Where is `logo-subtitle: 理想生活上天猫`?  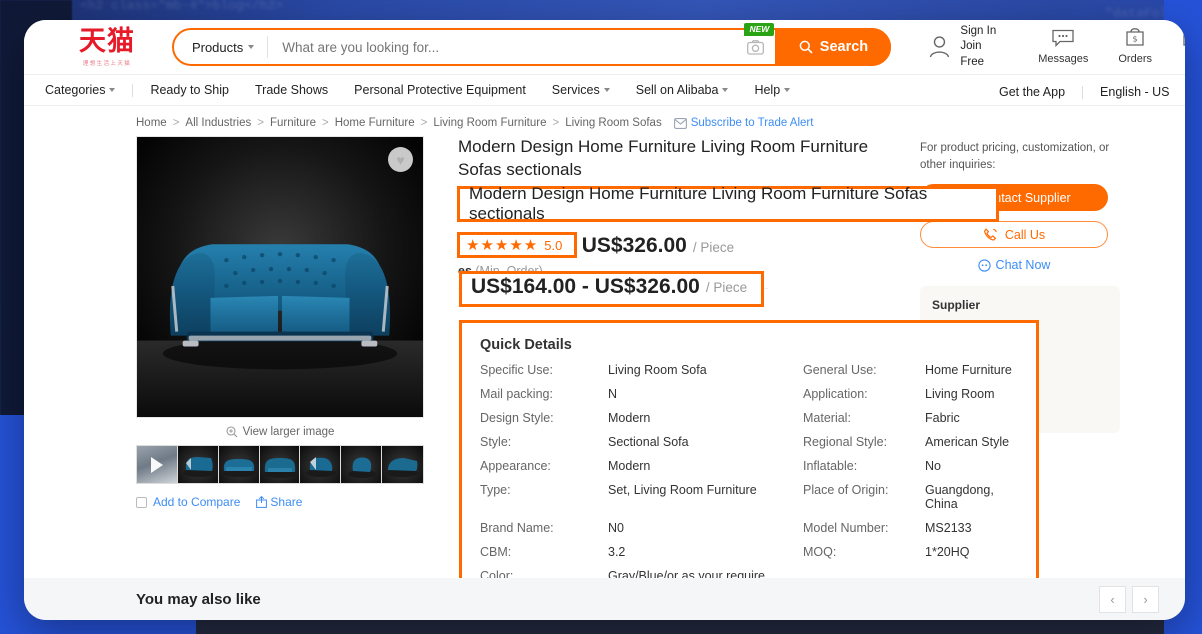 logo-subtitle: 理想生活上天猫 is located at coordinates (107, 63).